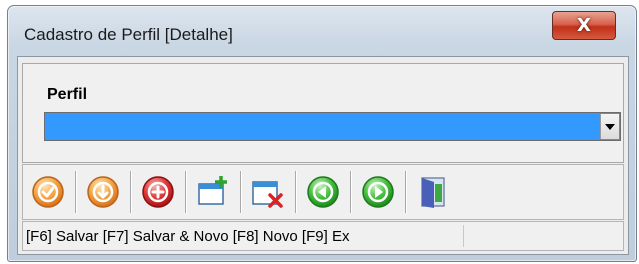 This screenshot has height=264, width=639. I want to click on close-button: X, so click(584, 25).